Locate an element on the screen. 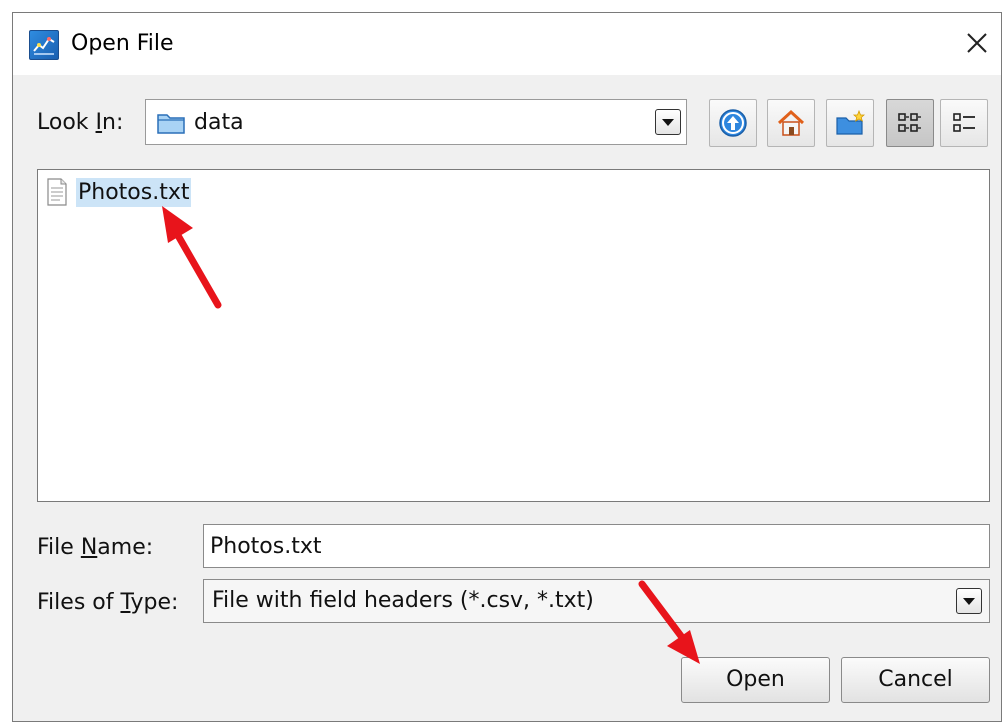 This screenshot has width=1004, height=723. files-of-type-dropdown-arrow is located at coordinates (969, 601).